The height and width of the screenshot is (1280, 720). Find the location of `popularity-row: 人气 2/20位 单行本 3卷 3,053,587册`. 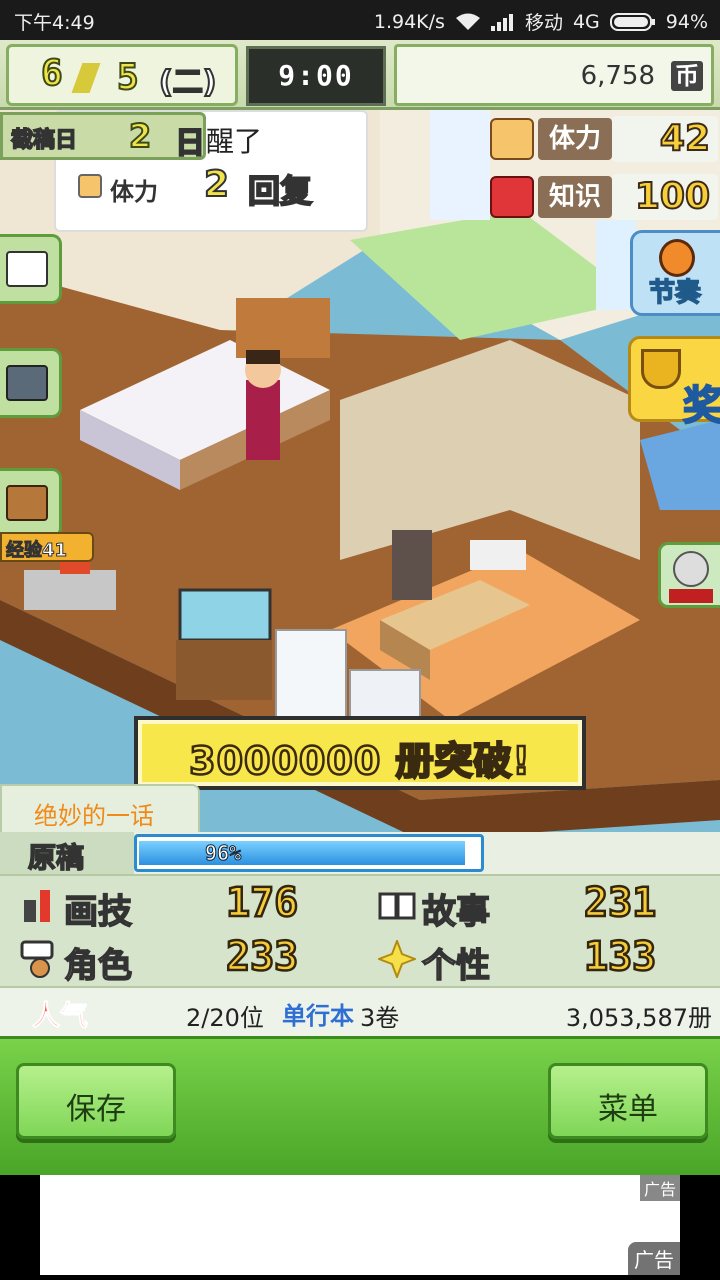

popularity-row: 人气 2/20位 单行本 3卷 3,053,587册 is located at coordinates (360, 1011).